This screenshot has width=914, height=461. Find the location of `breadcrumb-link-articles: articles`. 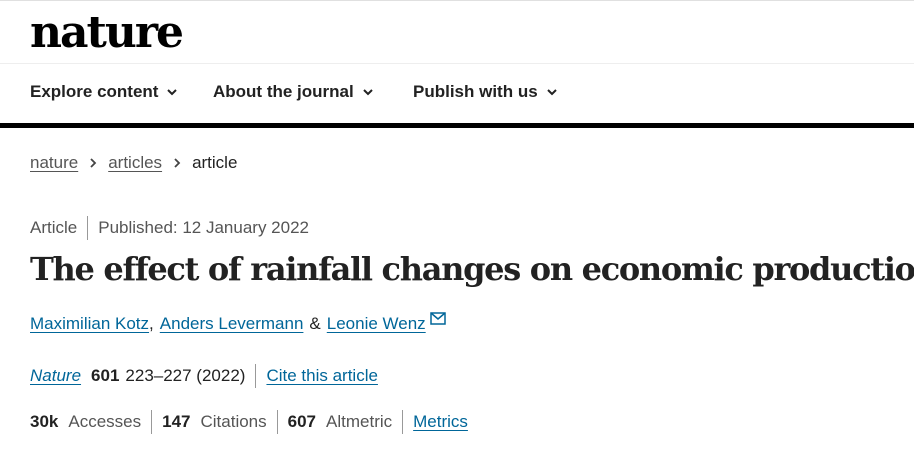

breadcrumb-link-articles: articles is located at coordinates (135, 163).